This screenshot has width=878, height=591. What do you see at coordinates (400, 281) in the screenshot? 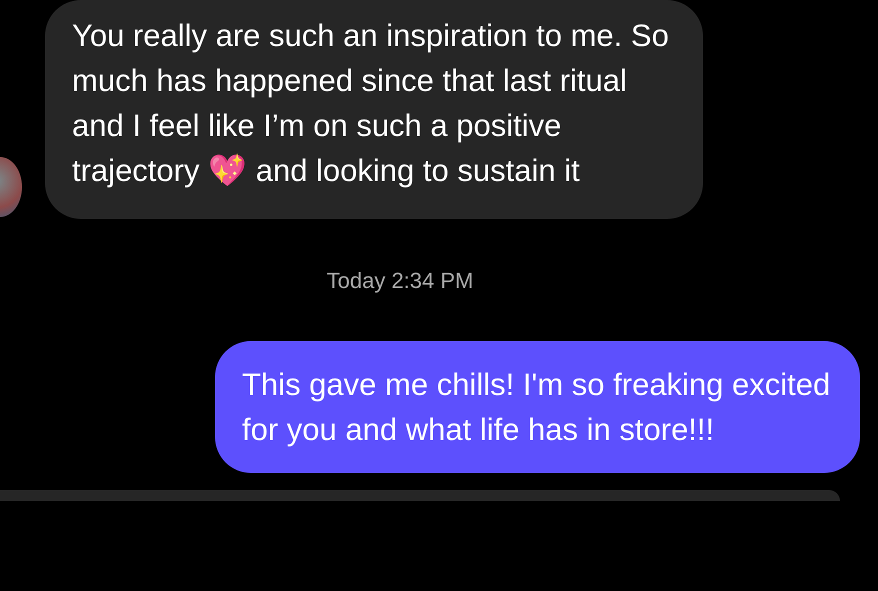
I see `message-timestamp: Today 2:34 PM` at bounding box center [400, 281].